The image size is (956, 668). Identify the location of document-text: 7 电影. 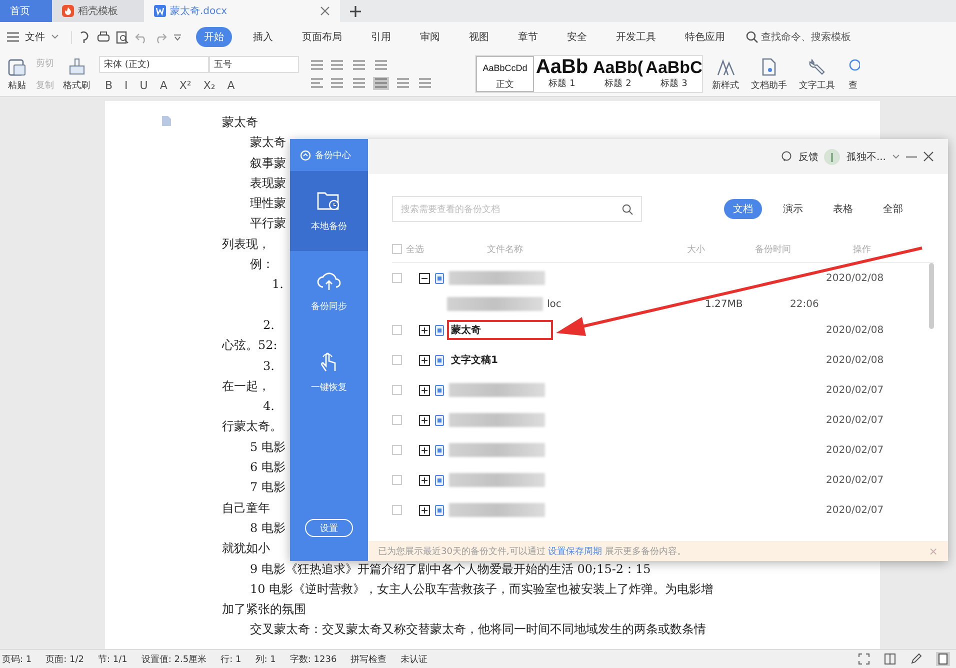
(268, 487).